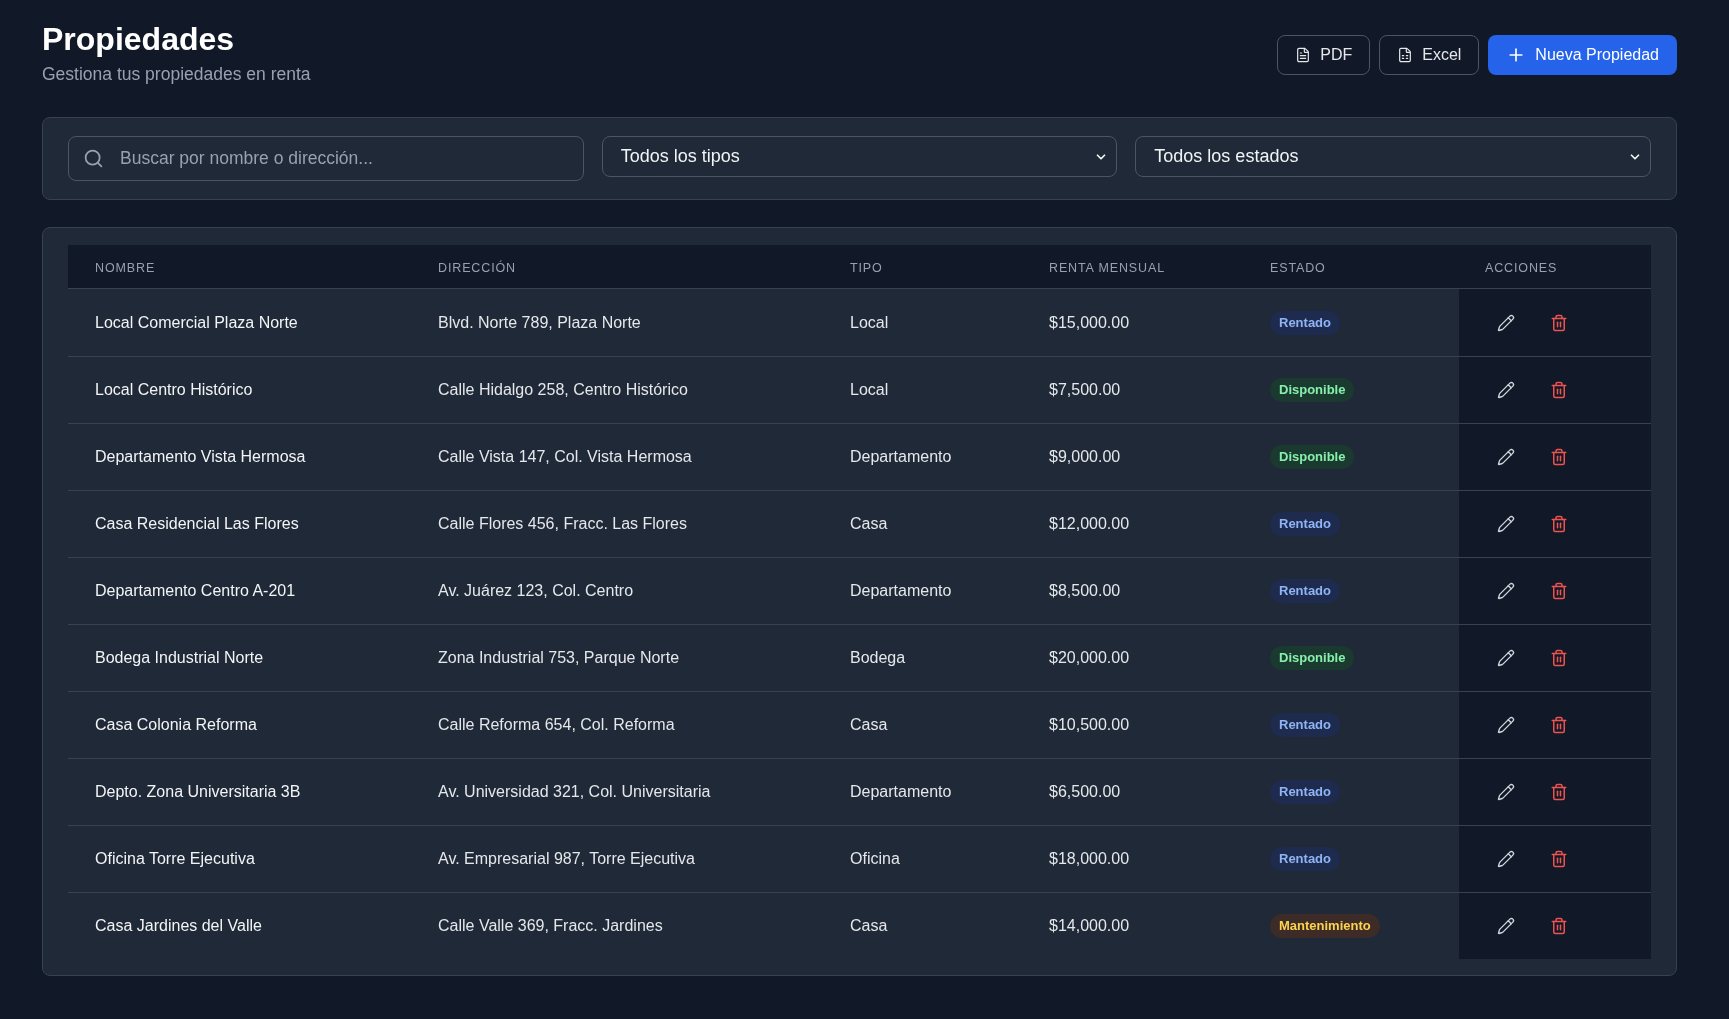  Describe the element at coordinates (539, 322) in the screenshot. I see `property-address: Blvd. Norte 789, Plaza Norte` at that location.